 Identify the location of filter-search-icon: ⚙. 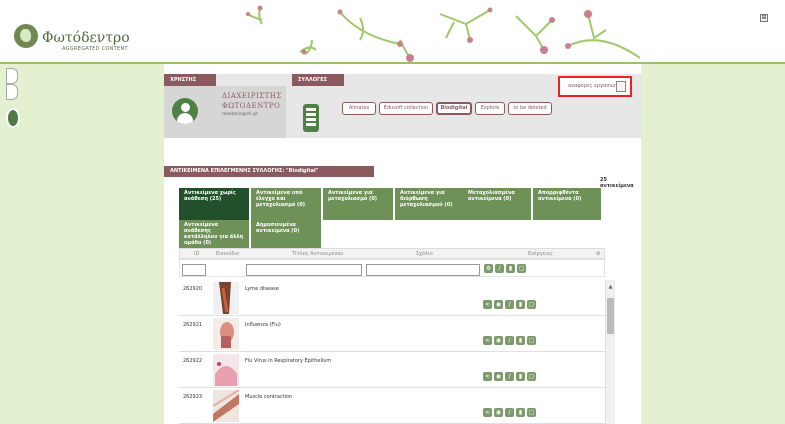
(488, 268).